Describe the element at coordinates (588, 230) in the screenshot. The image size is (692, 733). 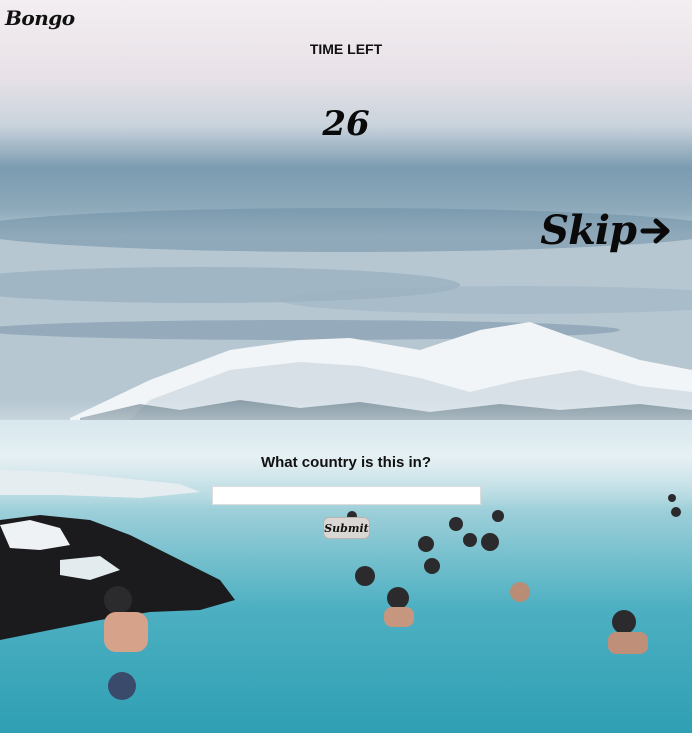
I see `skip-label: Skip` at that location.